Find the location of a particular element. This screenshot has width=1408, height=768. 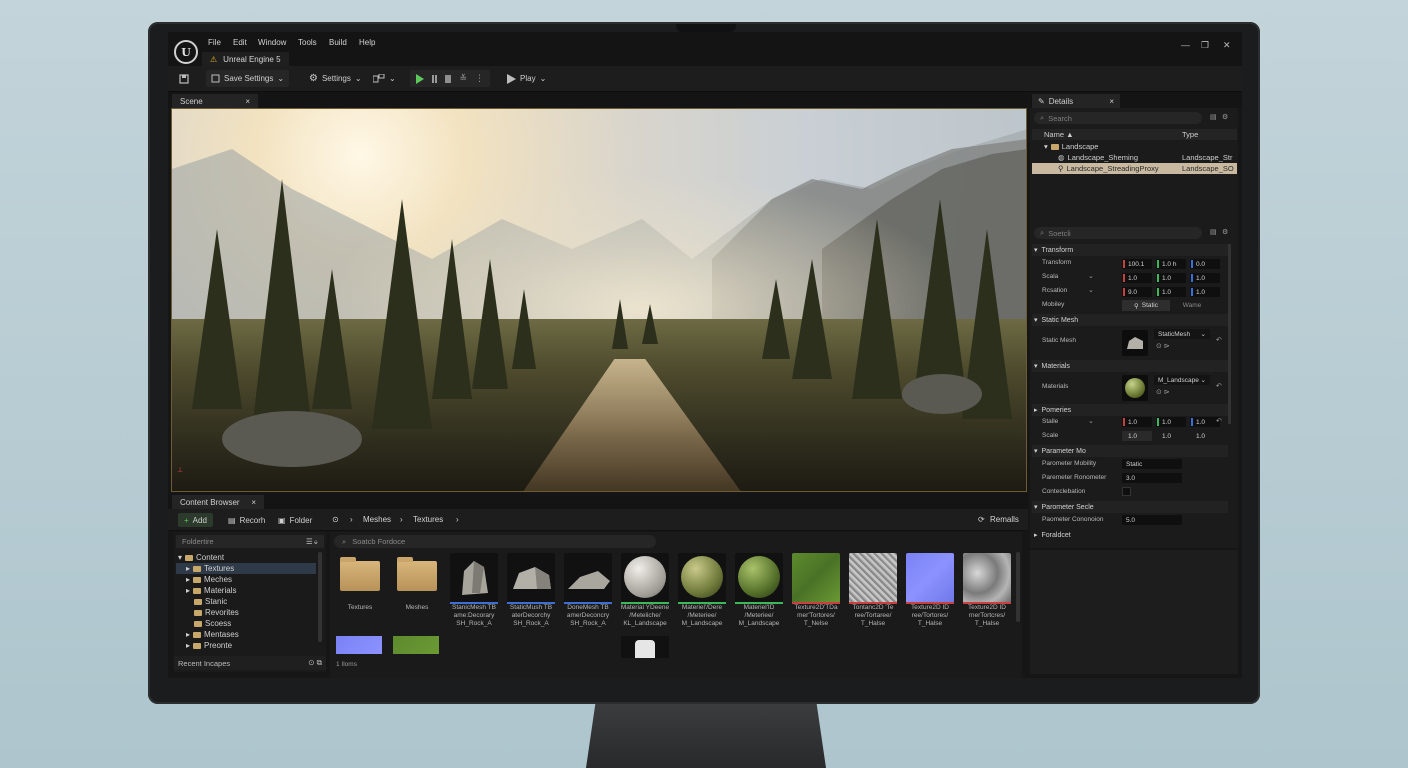

location-z: 0.0 is located at coordinates (1205, 264).